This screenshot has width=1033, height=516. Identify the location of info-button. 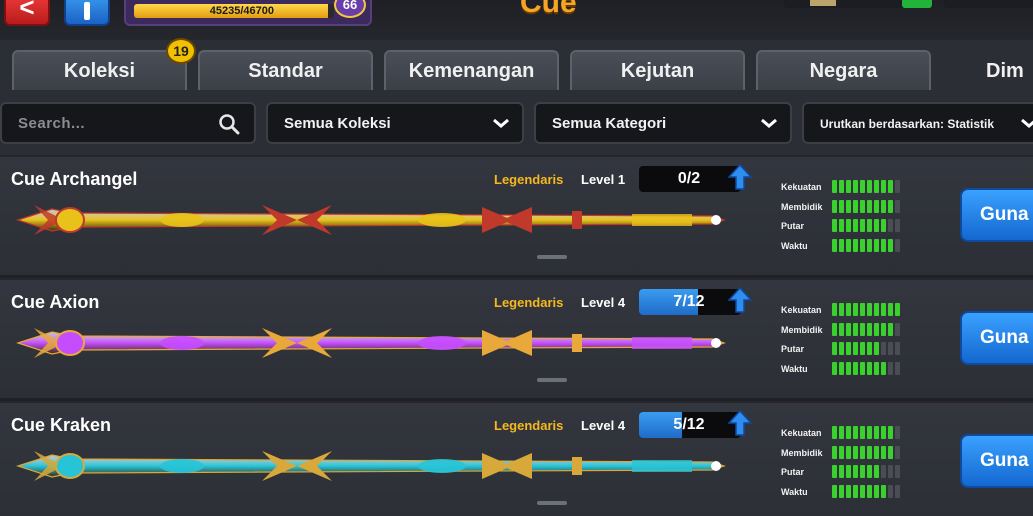
(87, 13).